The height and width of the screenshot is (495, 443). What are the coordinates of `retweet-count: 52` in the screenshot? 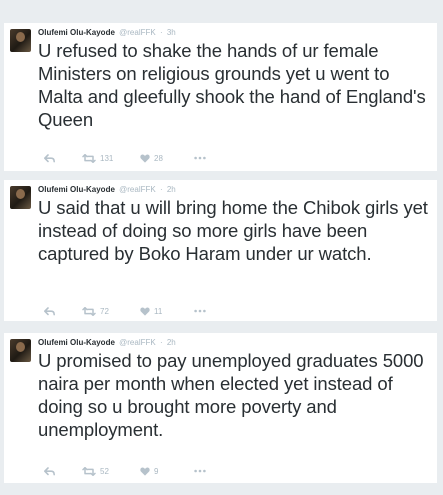 It's located at (104, 471).